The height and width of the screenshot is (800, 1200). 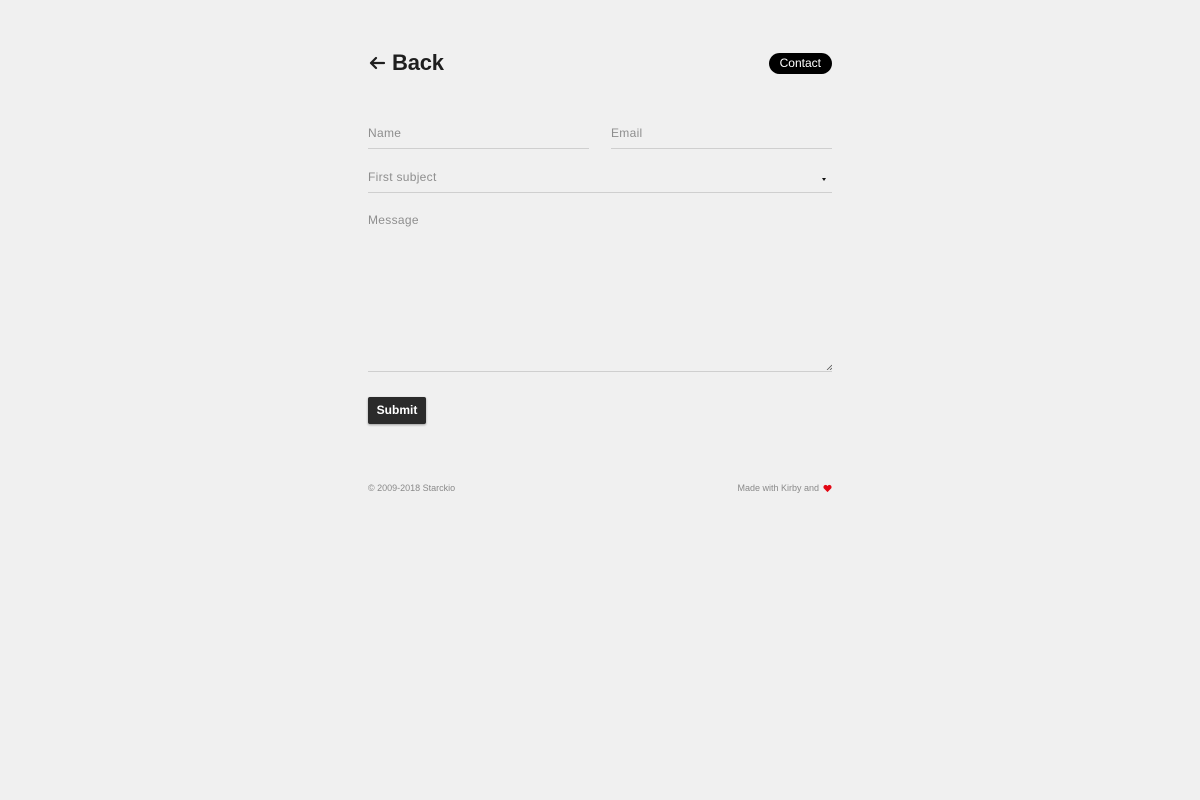 What do you see at coordinates (829, 367) in the screenshot?
I see `resize-grip-icon` at bounding box center [829, 367].